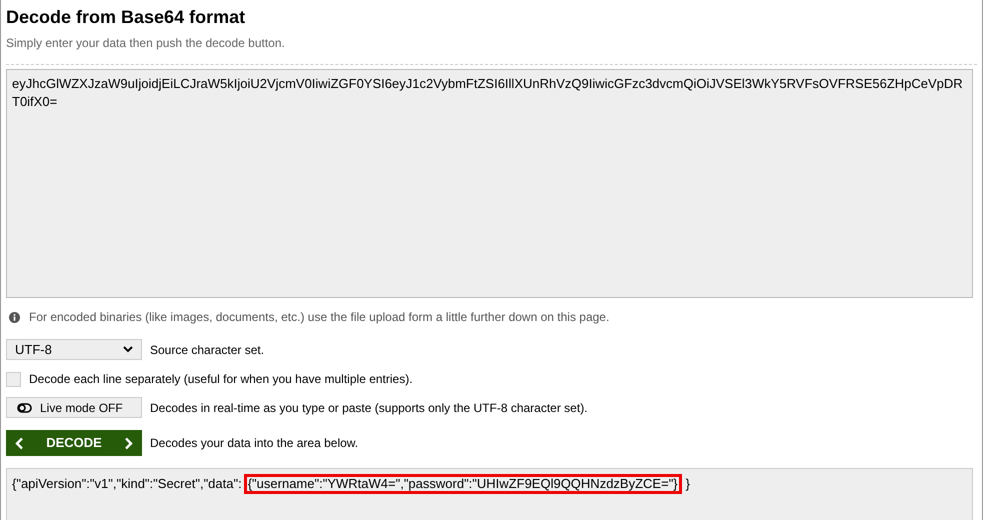 The height and width of the screenshot is (520, 983). Describe the element at coordinates (74, 349) in the screenshot. I see `charset-select: UTF-8` at that location.